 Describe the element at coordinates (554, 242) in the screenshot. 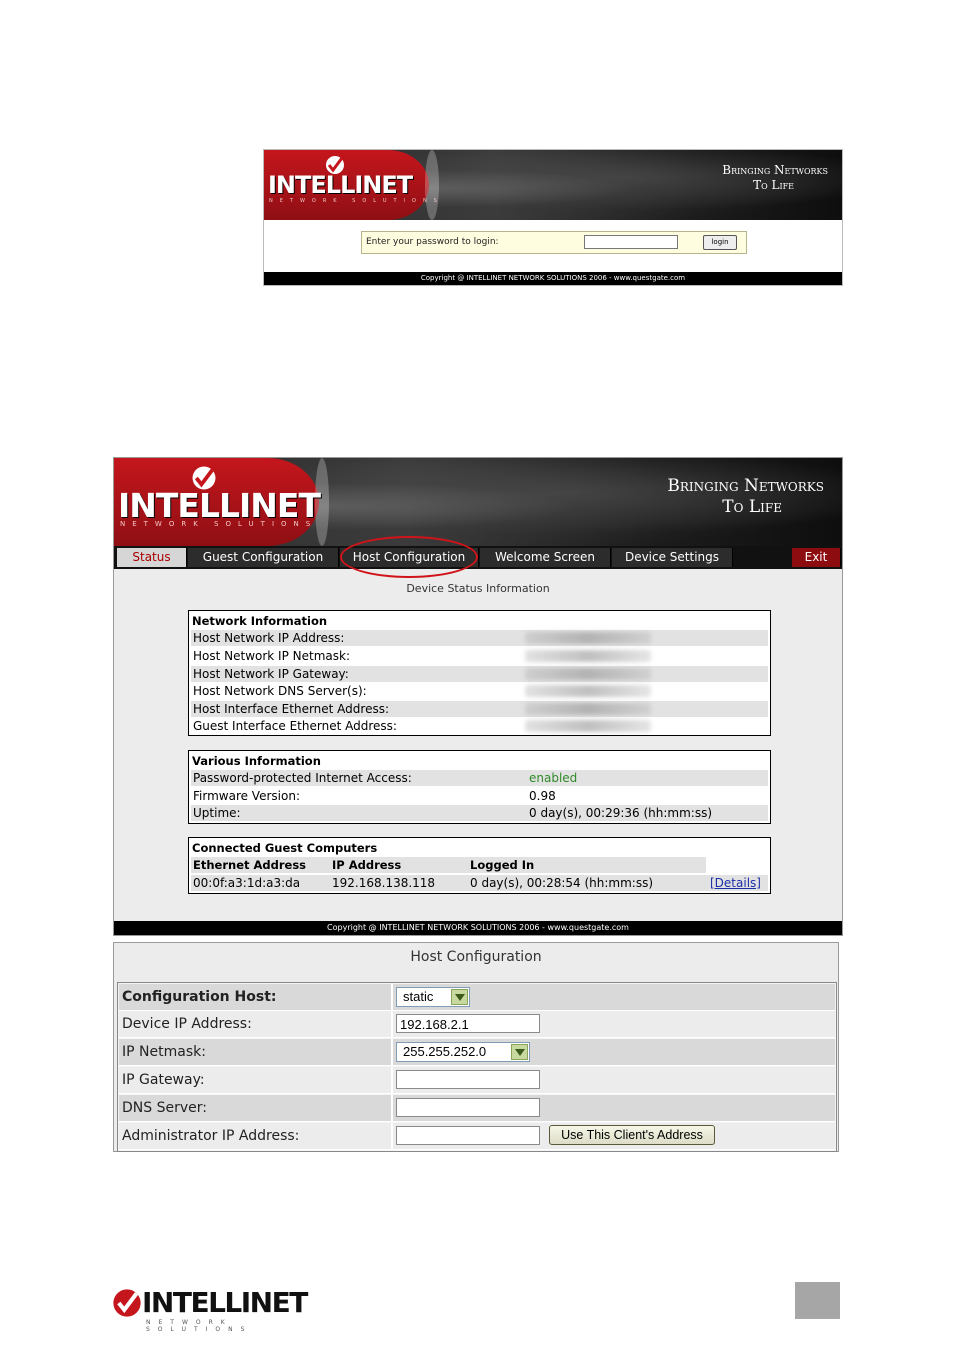

I see `login-form: Enter your password to login: login` at that location.